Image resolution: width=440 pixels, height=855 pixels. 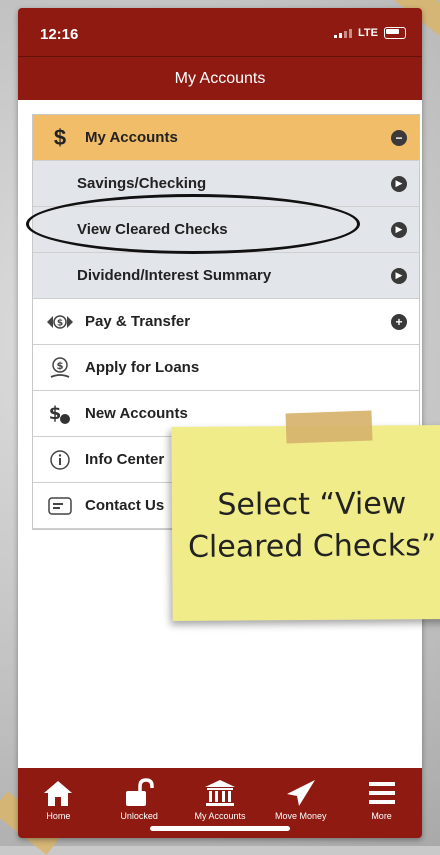 I want to click on money-transfer-icon: $, so click(x=60, y=322).